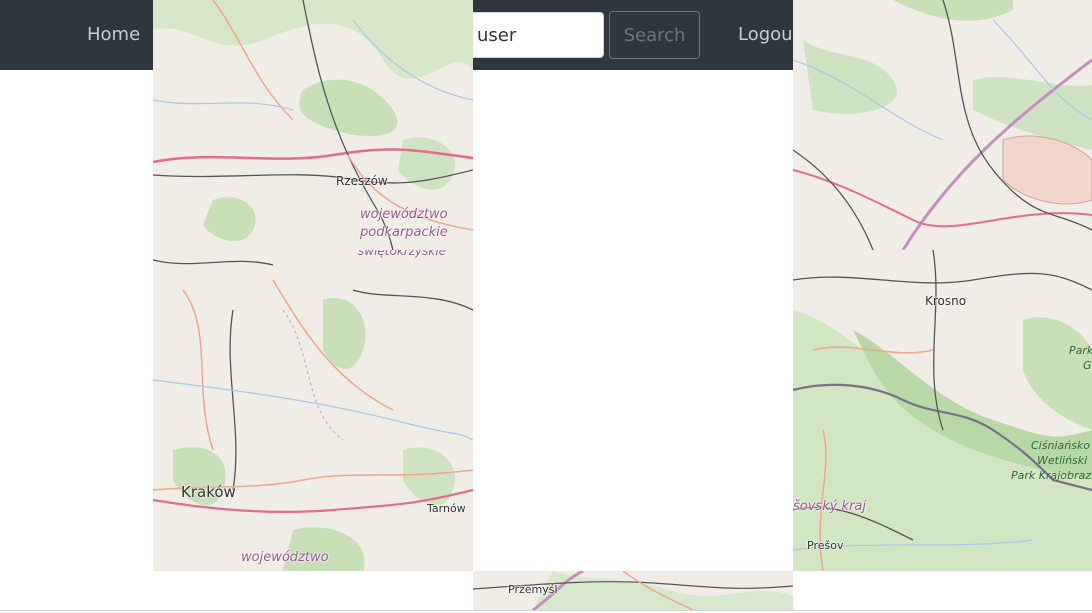 The height and width of the screenshot is (613, 1092). I want to click on divider, so click(546, 610).